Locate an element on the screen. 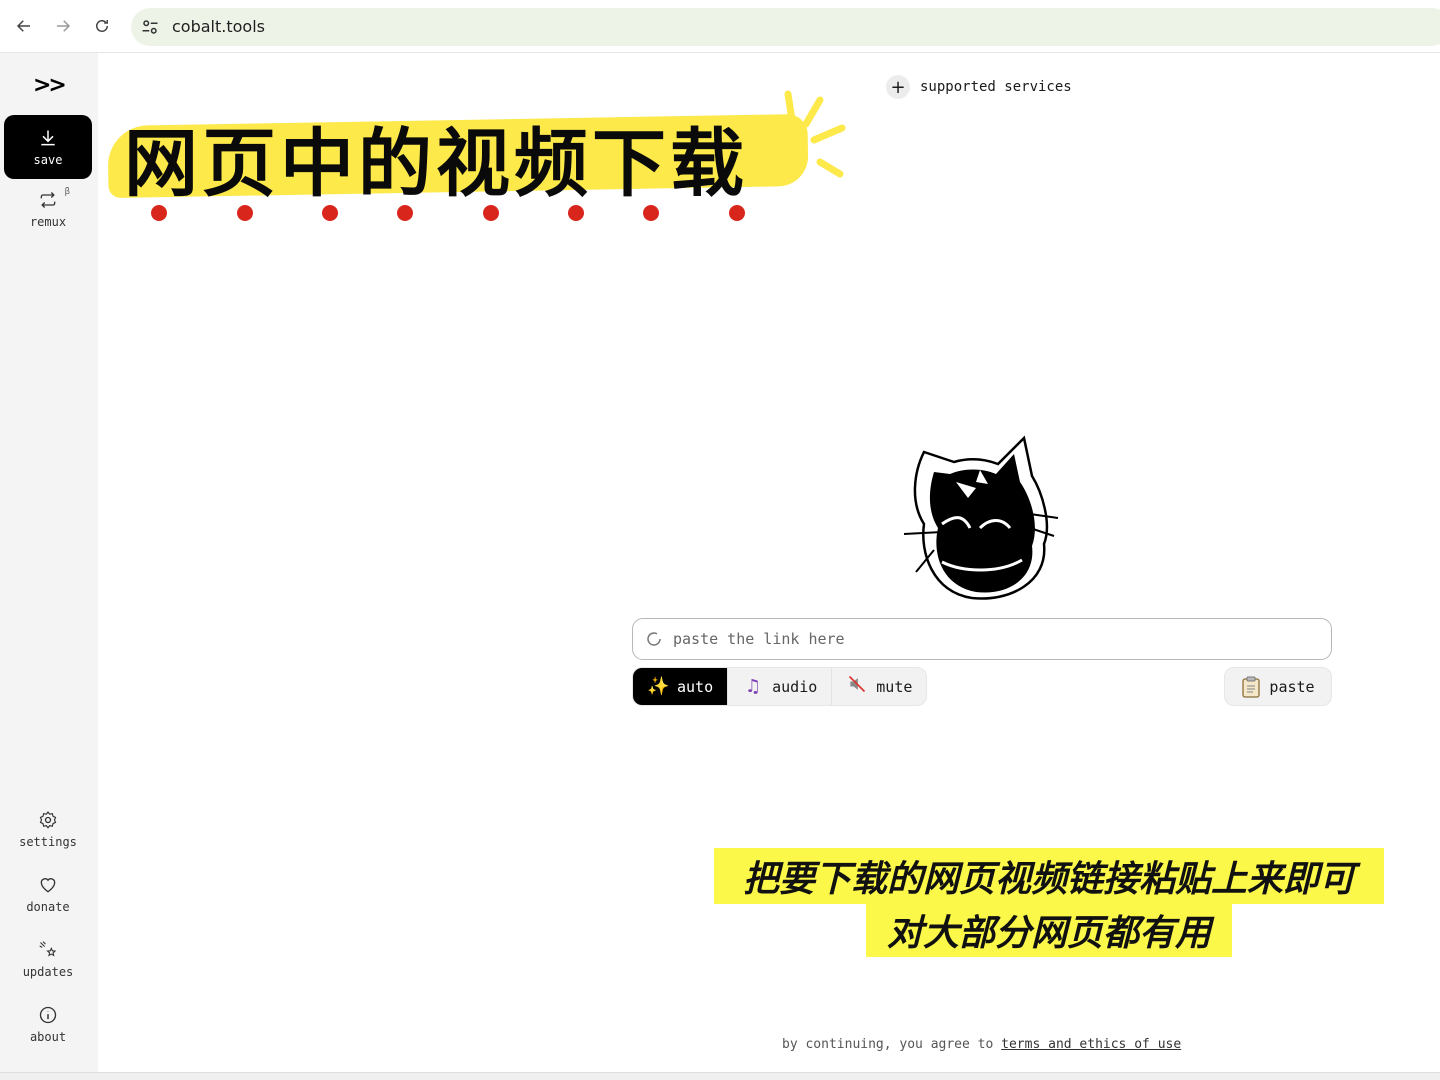  site-settings-icon is located at coordinates (150, 27).